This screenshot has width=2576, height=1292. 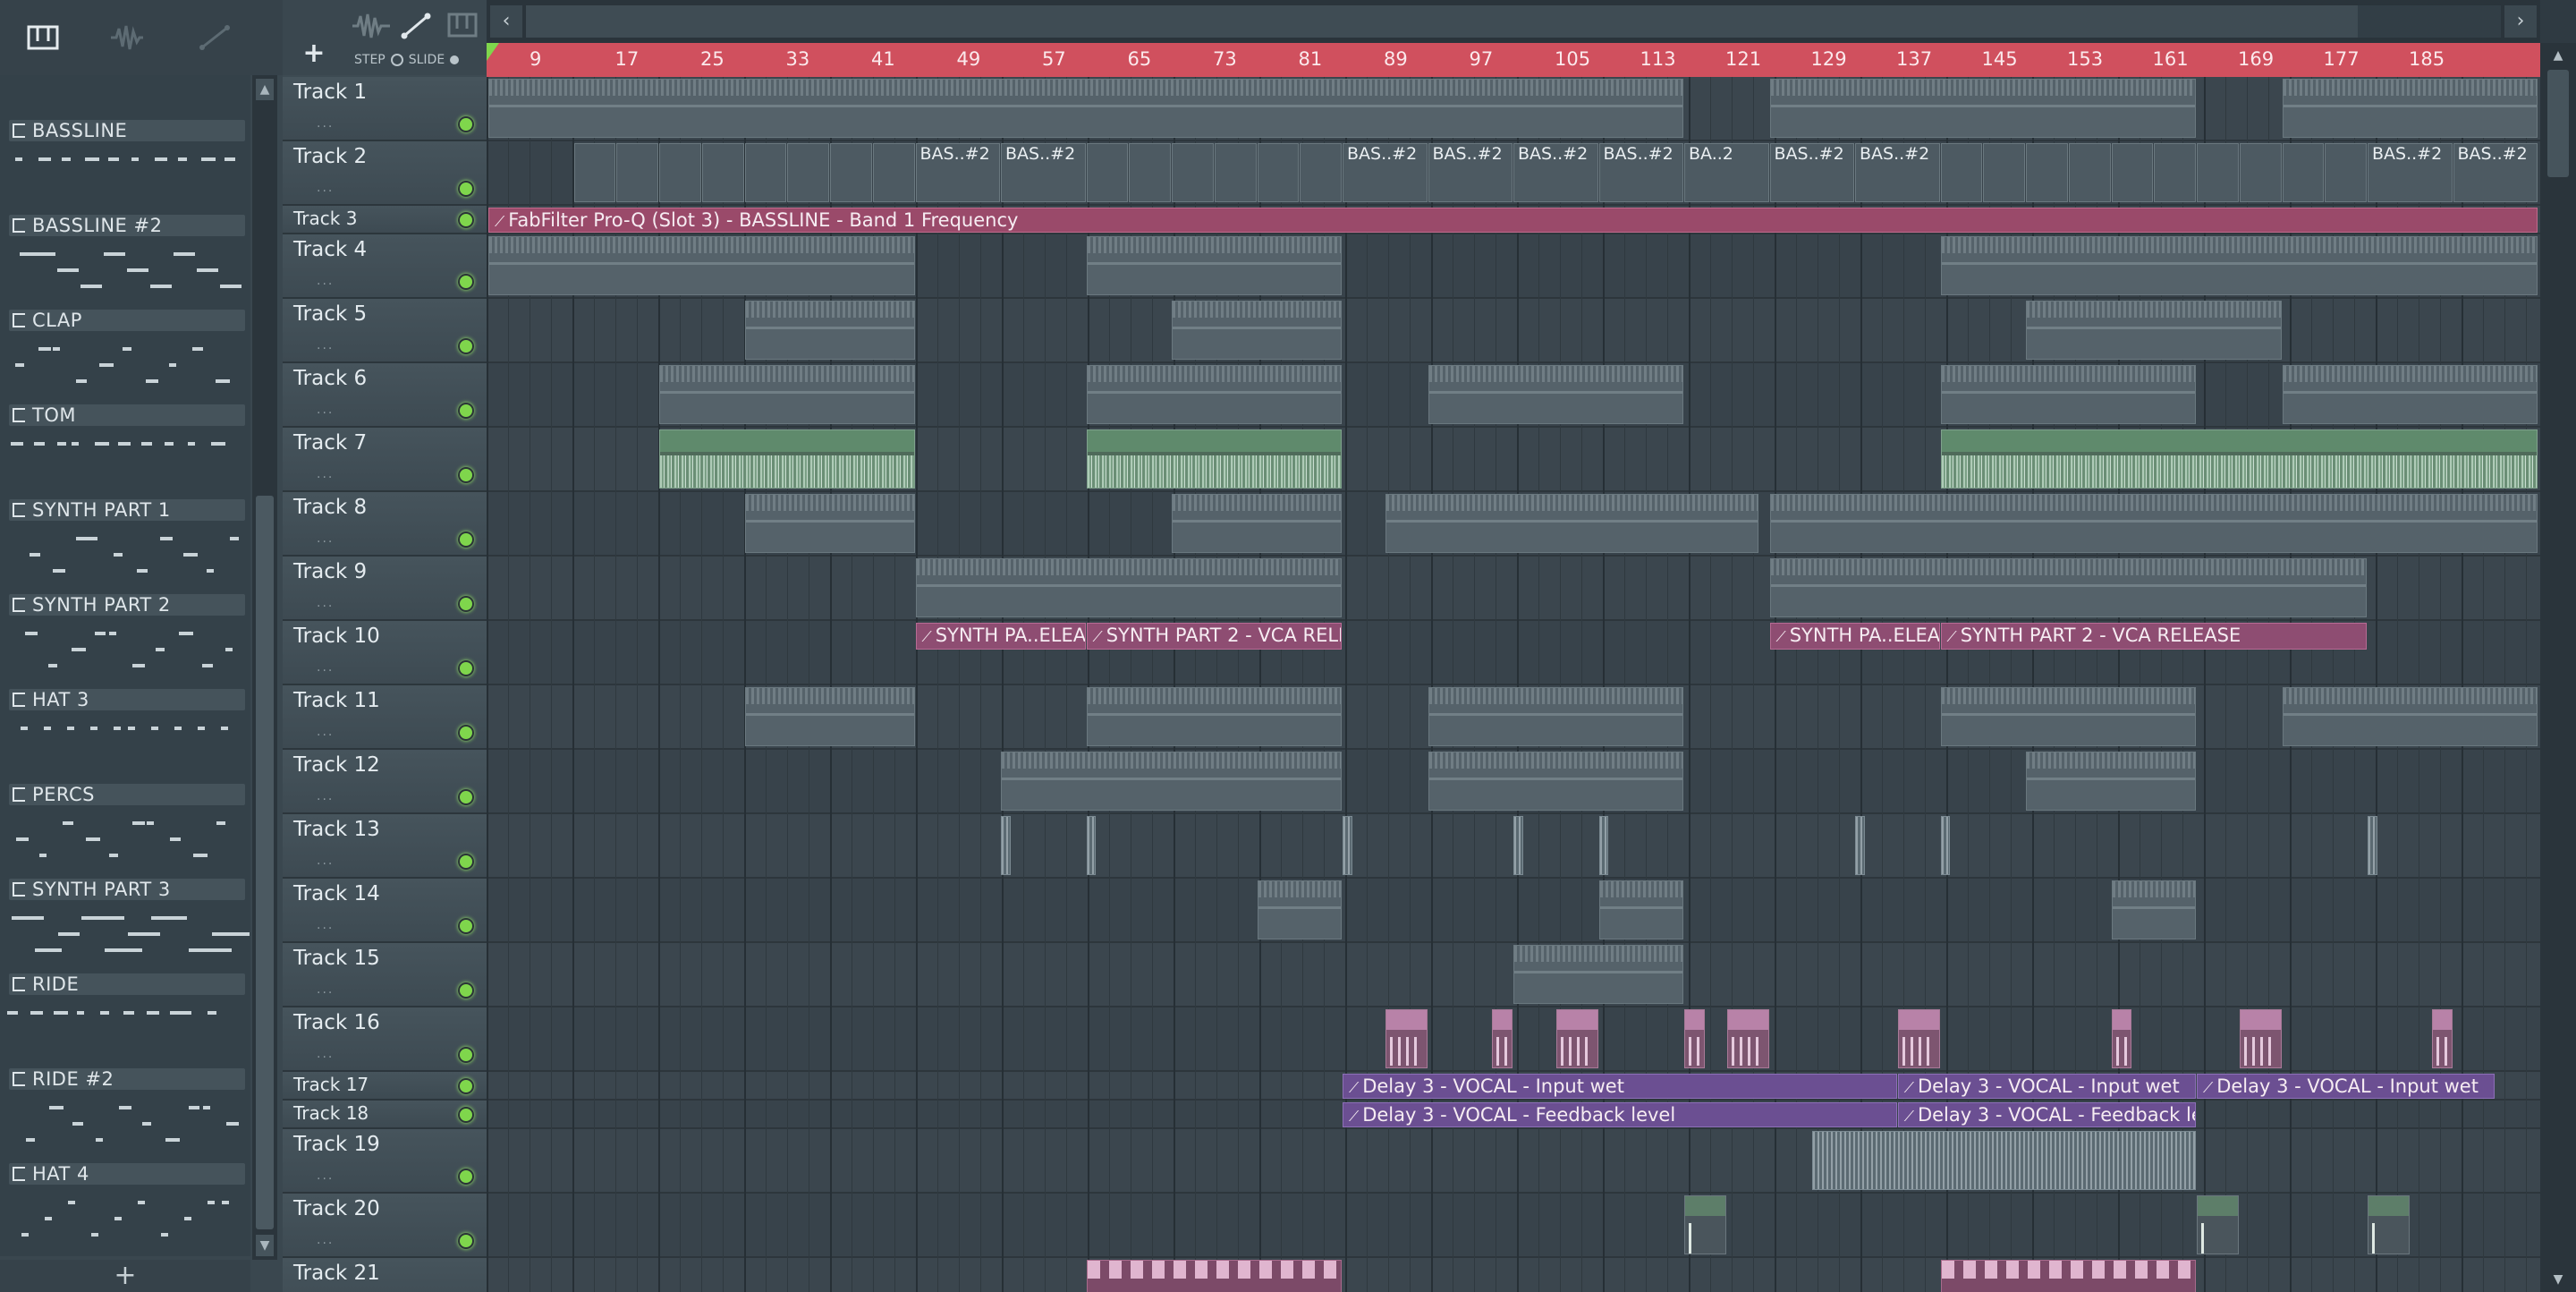 I want to click on track-header-7: Track 7 ···, so click(x=385, y=460).